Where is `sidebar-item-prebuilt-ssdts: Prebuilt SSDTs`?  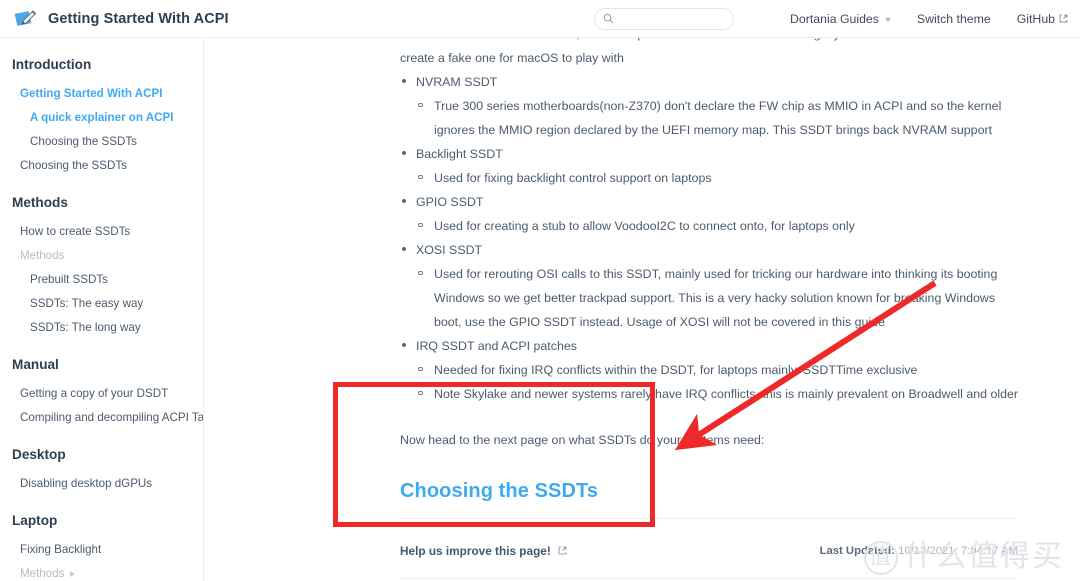
sidebar-item-prebuilt-ssdts: Prebuilt SSDTs is located at coordinates (101, 280).